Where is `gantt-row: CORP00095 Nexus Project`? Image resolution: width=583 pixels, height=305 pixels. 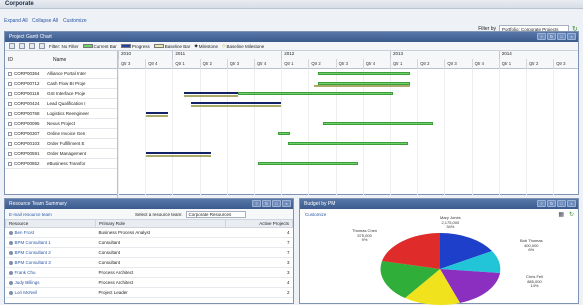 gantt-row: CORP00095 Nexus Project is located at coordinates (61, 124).